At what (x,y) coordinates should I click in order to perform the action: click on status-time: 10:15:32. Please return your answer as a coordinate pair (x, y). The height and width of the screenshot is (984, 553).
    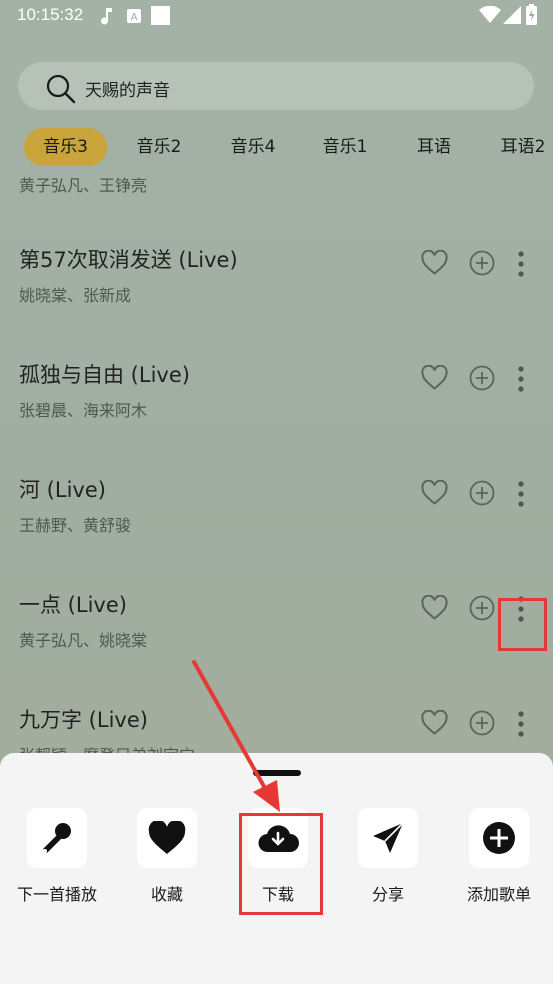
    Looking at the image, I should click on (50, 14).